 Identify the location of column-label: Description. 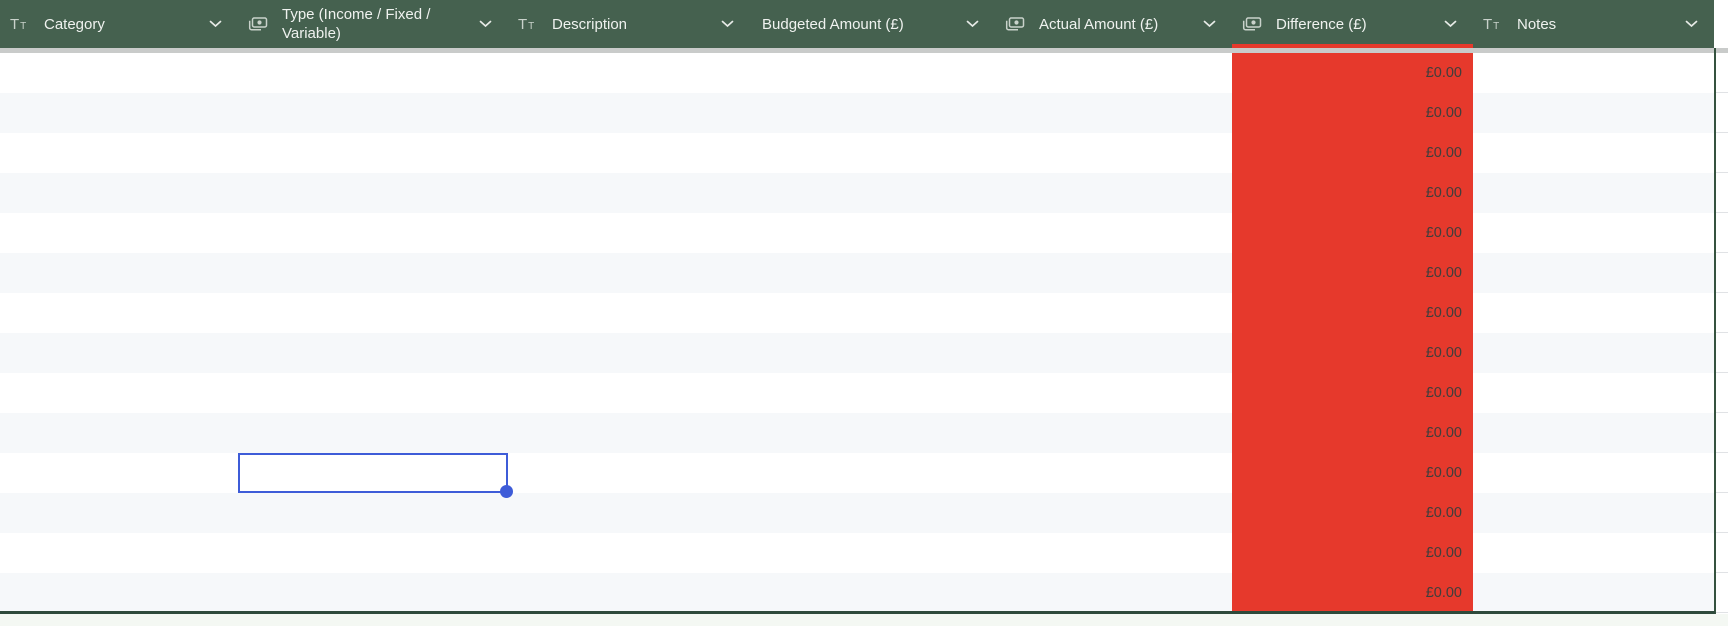
(590, 24).